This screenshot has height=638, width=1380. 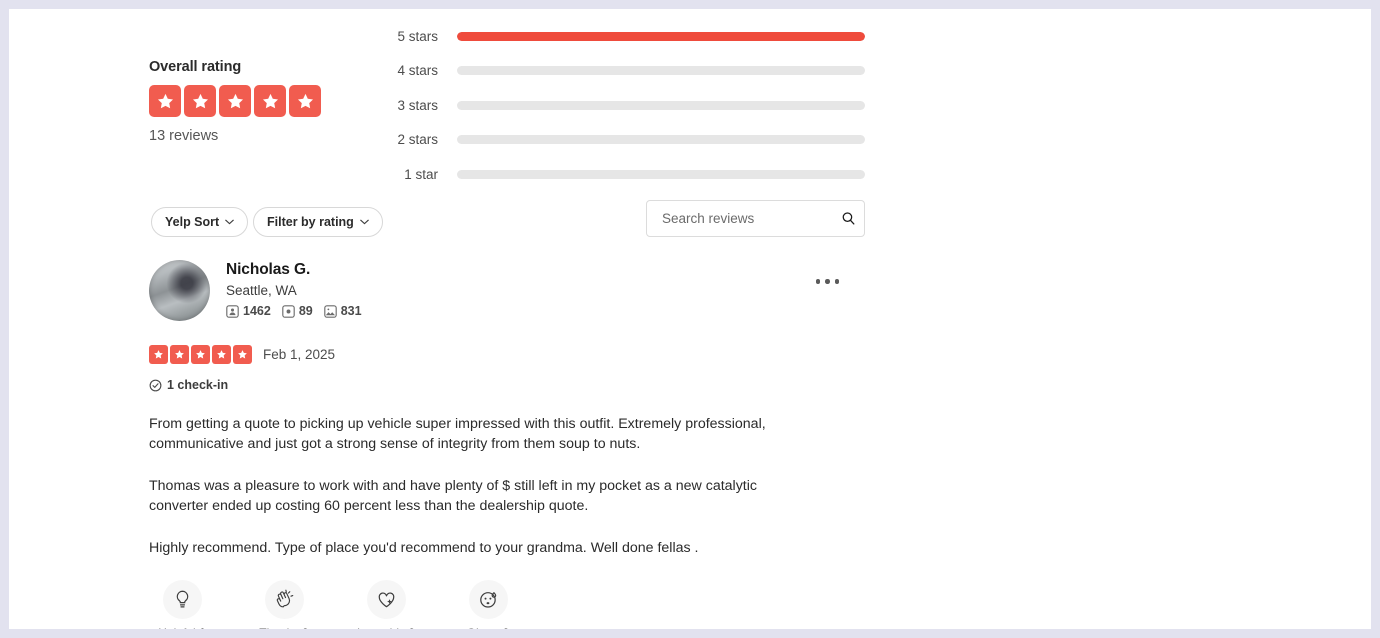 I want to click on reviewer-reviews-stat: 89, so click(x=297, y=311).